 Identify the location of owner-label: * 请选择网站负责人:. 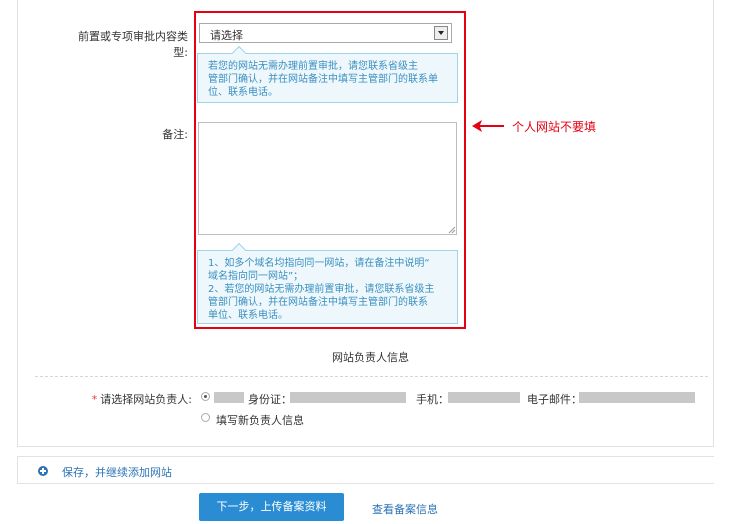
(136, 399).